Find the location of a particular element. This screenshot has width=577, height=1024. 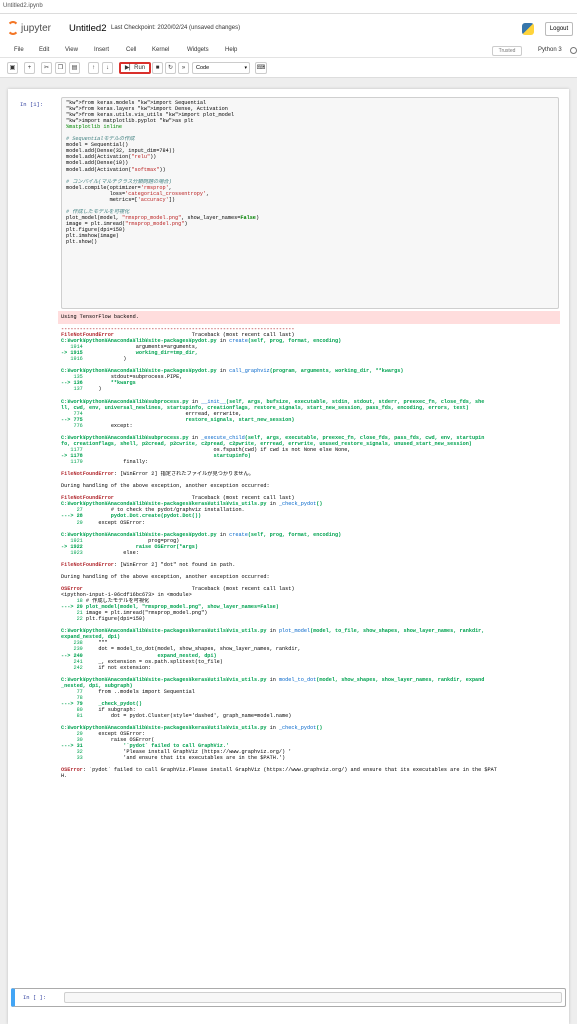

menu-file: File is located at coordinates (19, 50).